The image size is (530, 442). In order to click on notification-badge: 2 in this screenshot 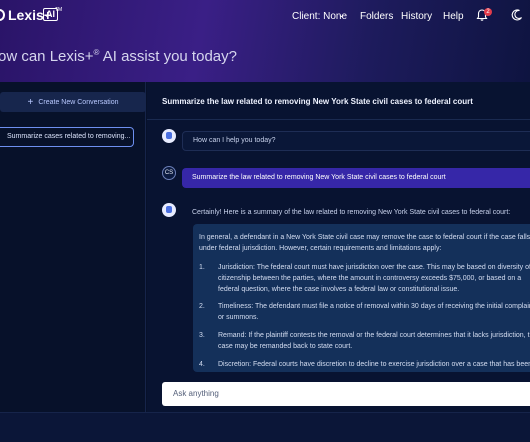, I will do `click(488, 12)`.